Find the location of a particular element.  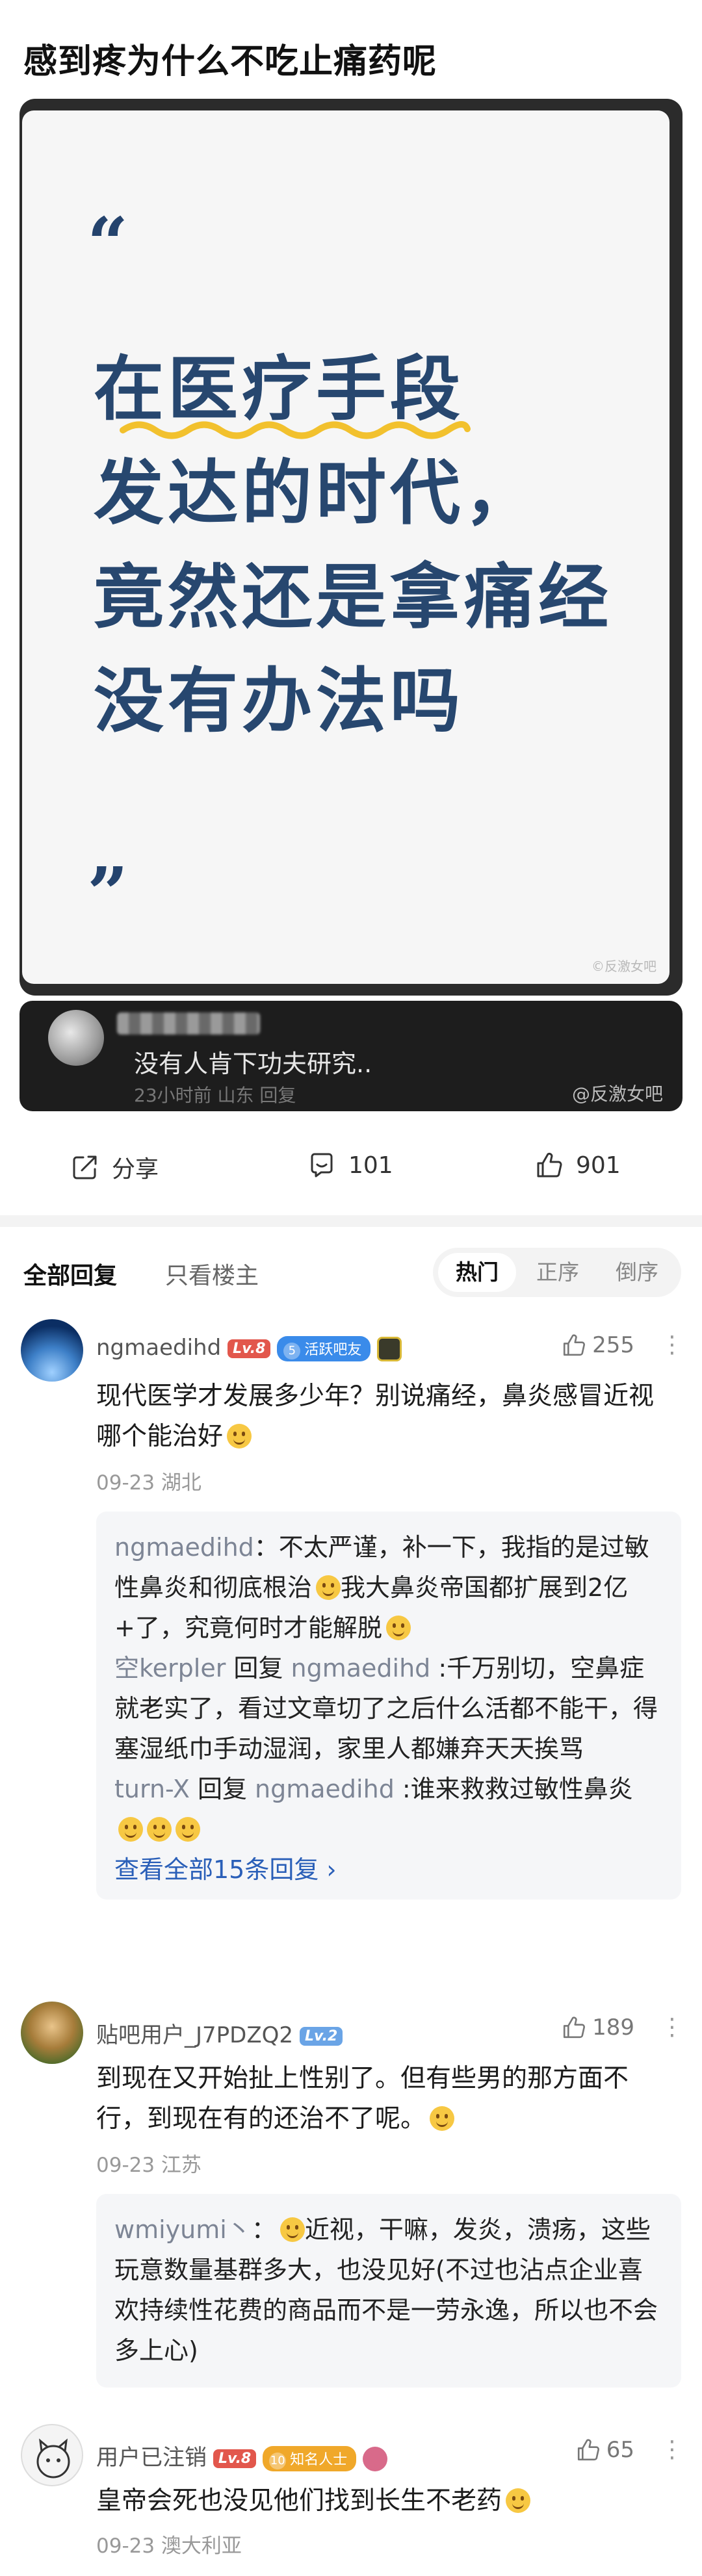

level-badge: Lv.2 is located at coordinates (321, 2037).